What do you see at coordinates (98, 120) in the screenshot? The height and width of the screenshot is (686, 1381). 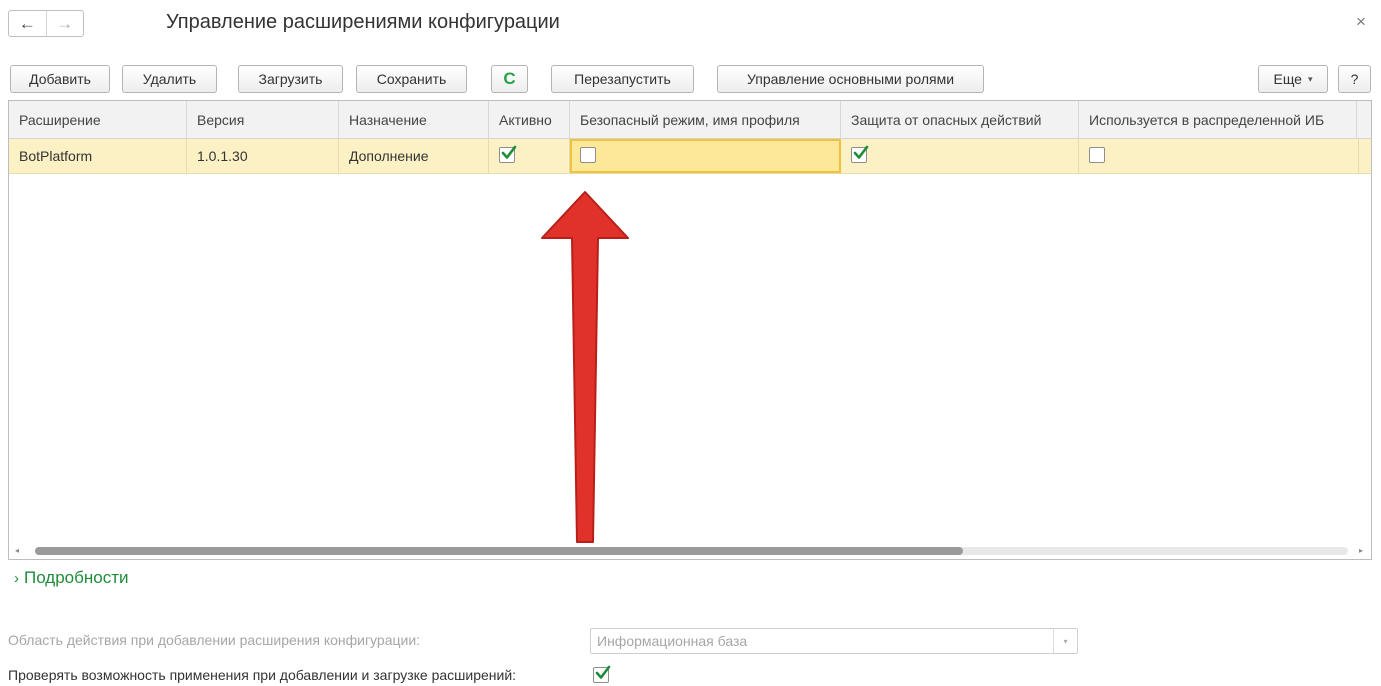 I see `column-header-extension: Расширение` at bounding box center [98, 120].